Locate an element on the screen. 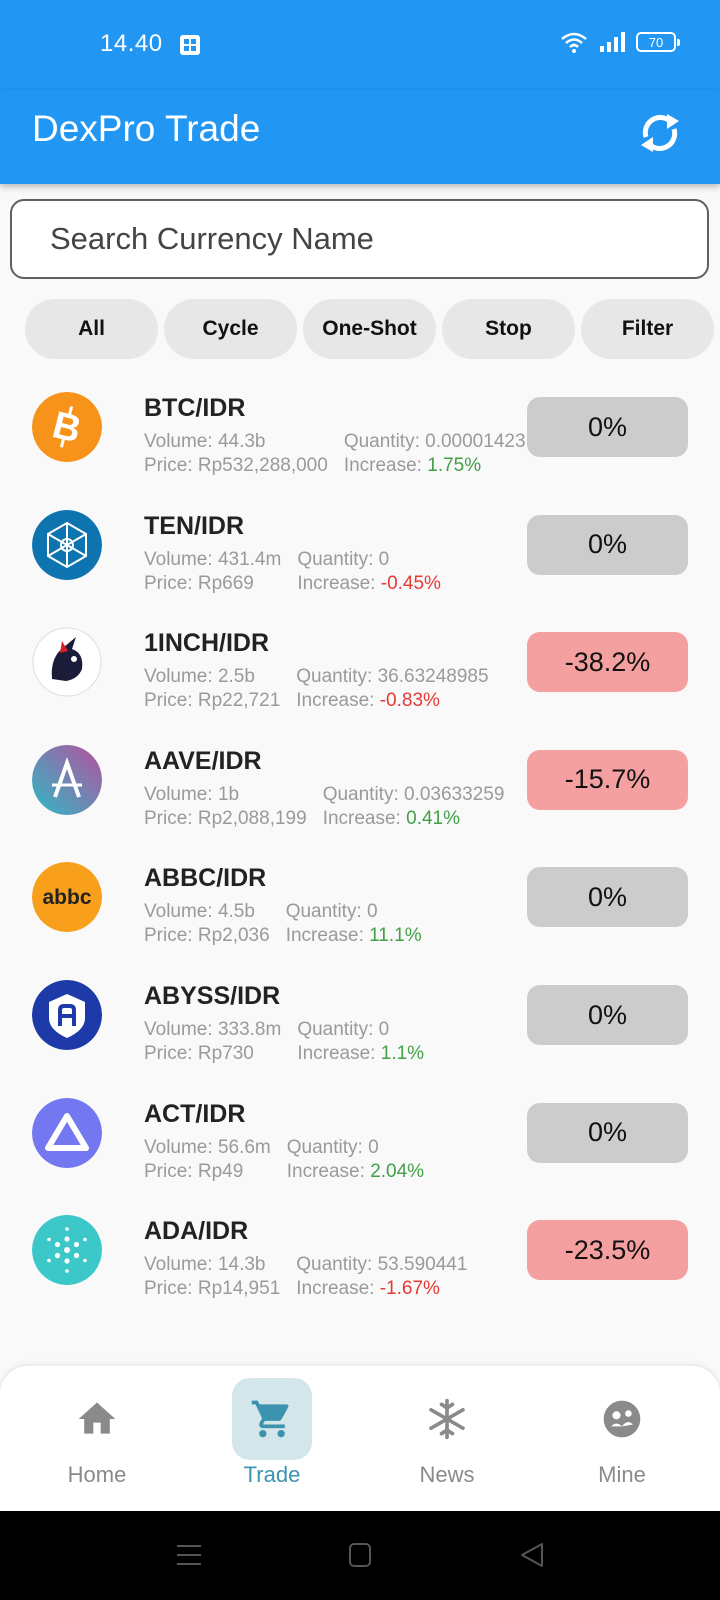 This screenshot has height=1600, width=720. price-text: Price: Rp22,721 is located at coordinates (212, 701).